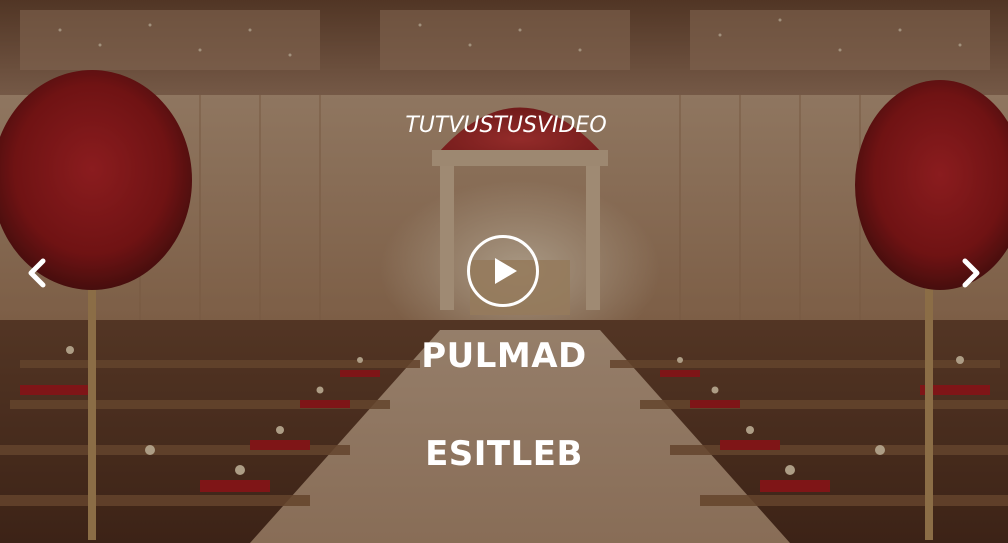  I want to click on previous-slide-button, so click(38, 273).